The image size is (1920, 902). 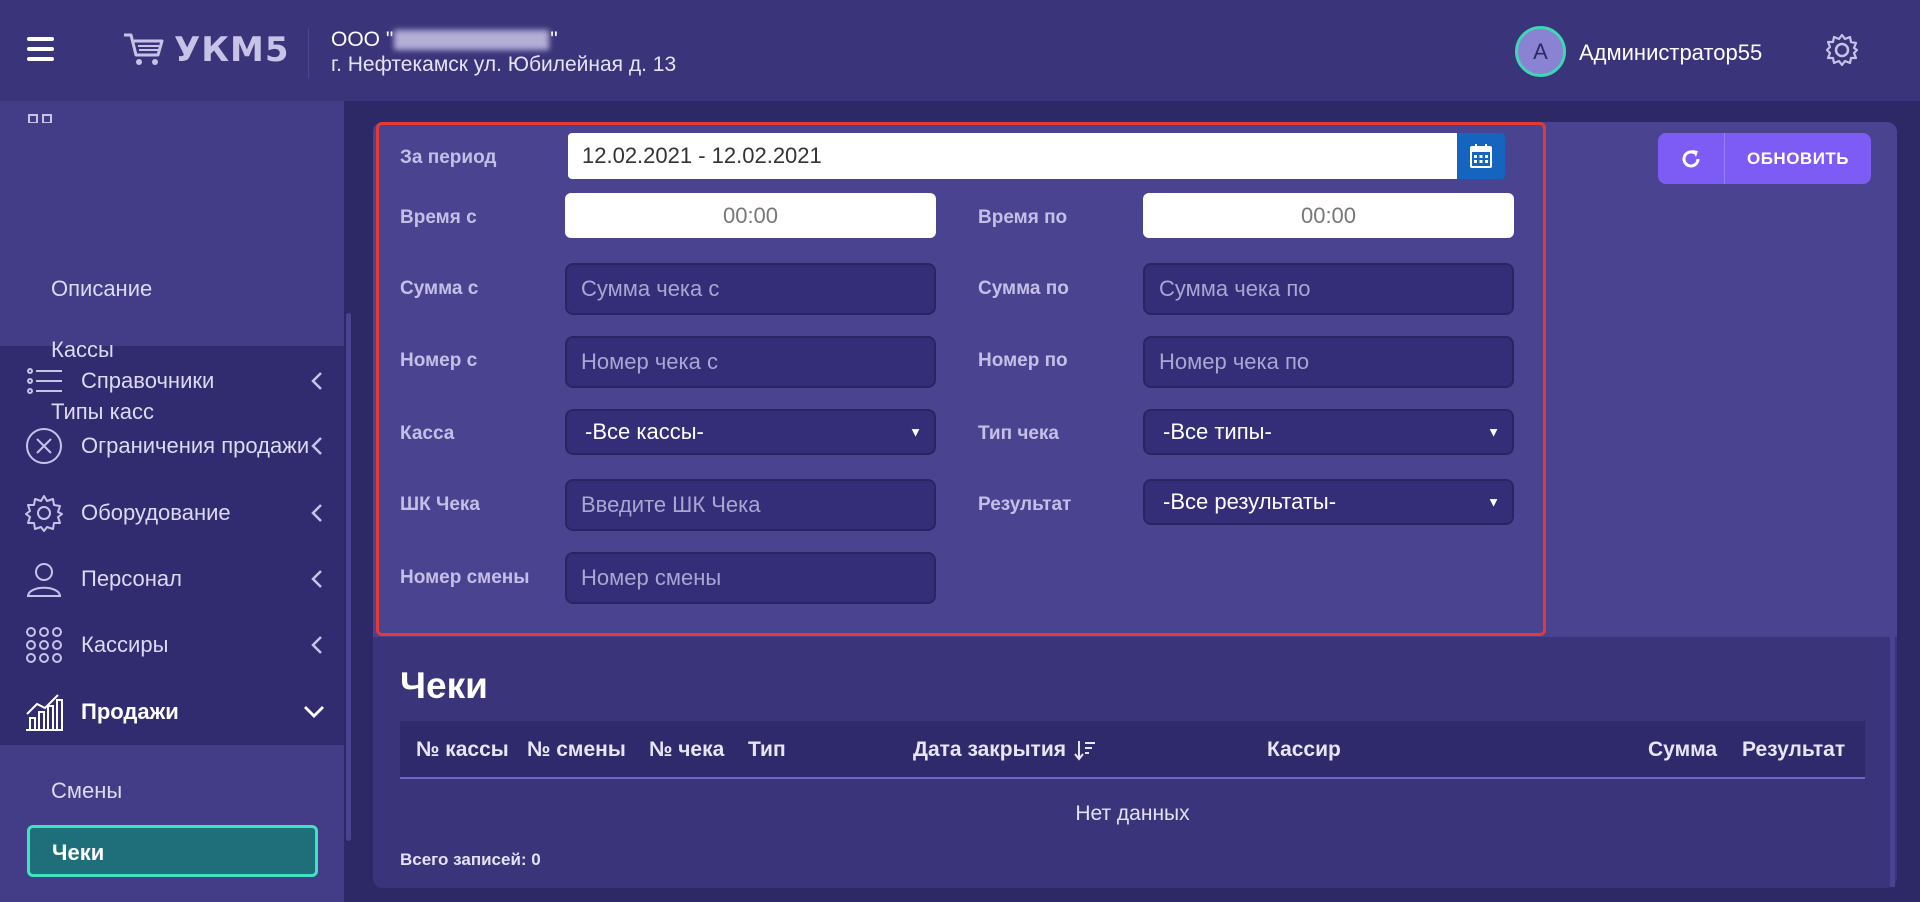 I want to click on sidebar-submenu-sales, so click(x=172, y=823).